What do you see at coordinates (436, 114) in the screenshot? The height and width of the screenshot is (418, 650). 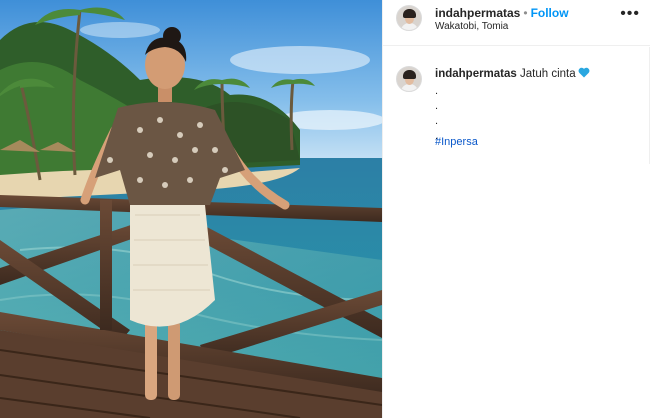 I see `caption-dots: . . . .` at bounding box center [436, 114].